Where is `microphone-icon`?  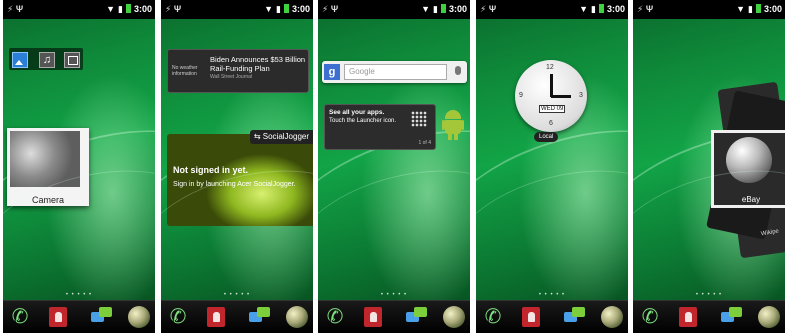
microphone-icon is located at coordinates (458, 70).